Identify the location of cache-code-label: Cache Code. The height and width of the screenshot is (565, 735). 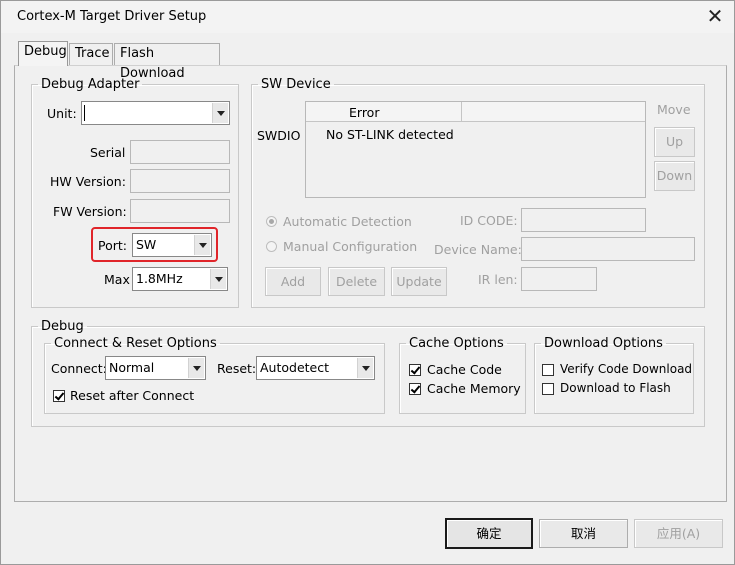
(464, 369).